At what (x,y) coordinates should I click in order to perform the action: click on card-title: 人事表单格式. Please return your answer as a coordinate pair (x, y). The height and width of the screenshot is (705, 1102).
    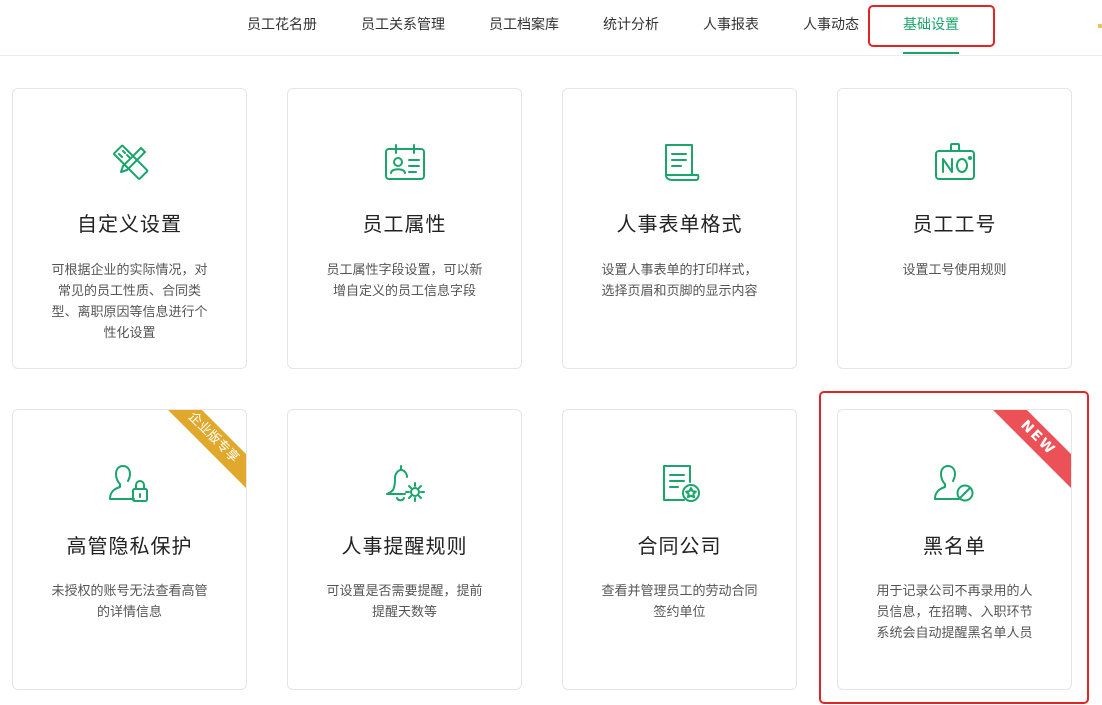
    Looking at the image, I should click on (679, 224).